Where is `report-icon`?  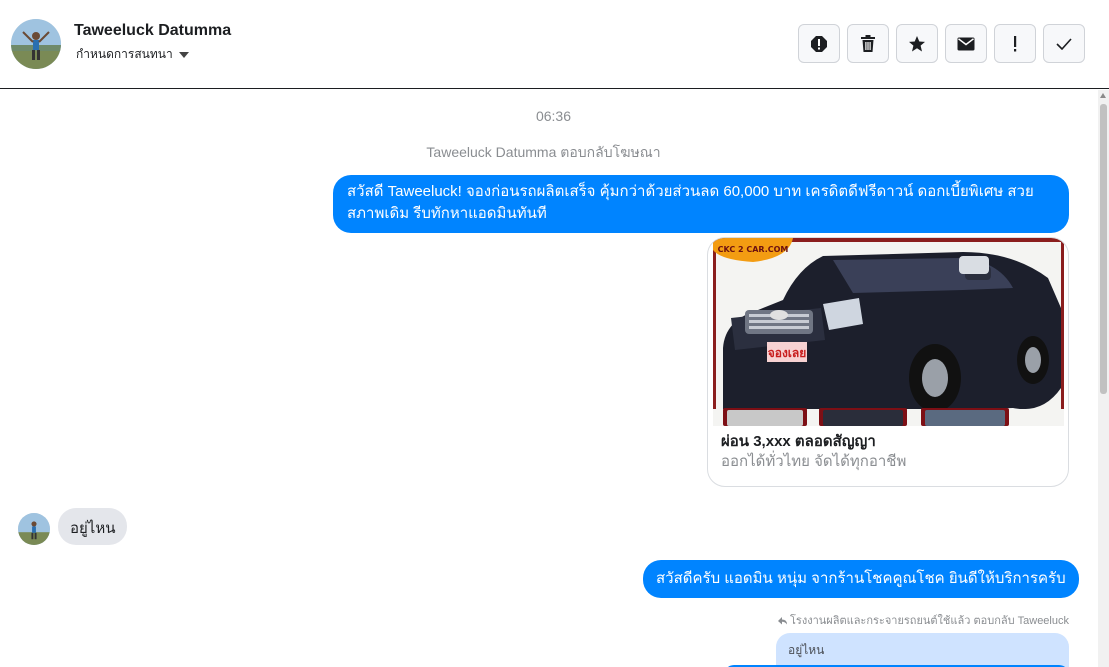
report-icon is located at coordinates (819, 43).